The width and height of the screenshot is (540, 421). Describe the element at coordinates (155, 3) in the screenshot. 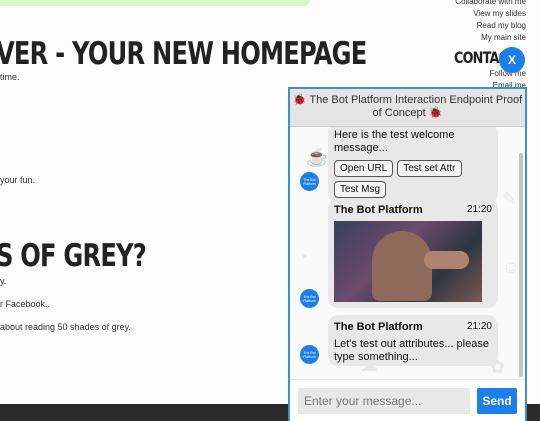

I see `top-banner` at that location.